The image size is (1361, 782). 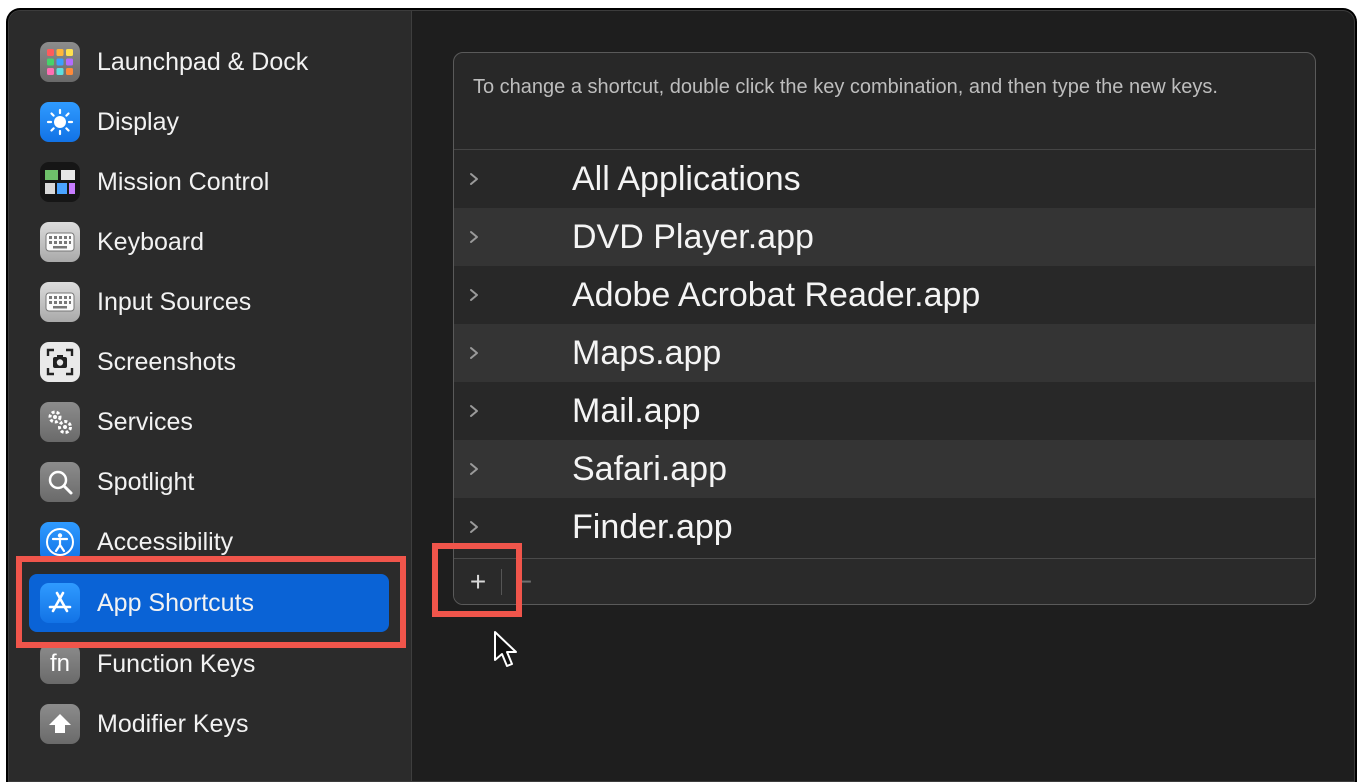 I want to click on sidebar-item-label: Accessibility, so click(x=165, y=541).